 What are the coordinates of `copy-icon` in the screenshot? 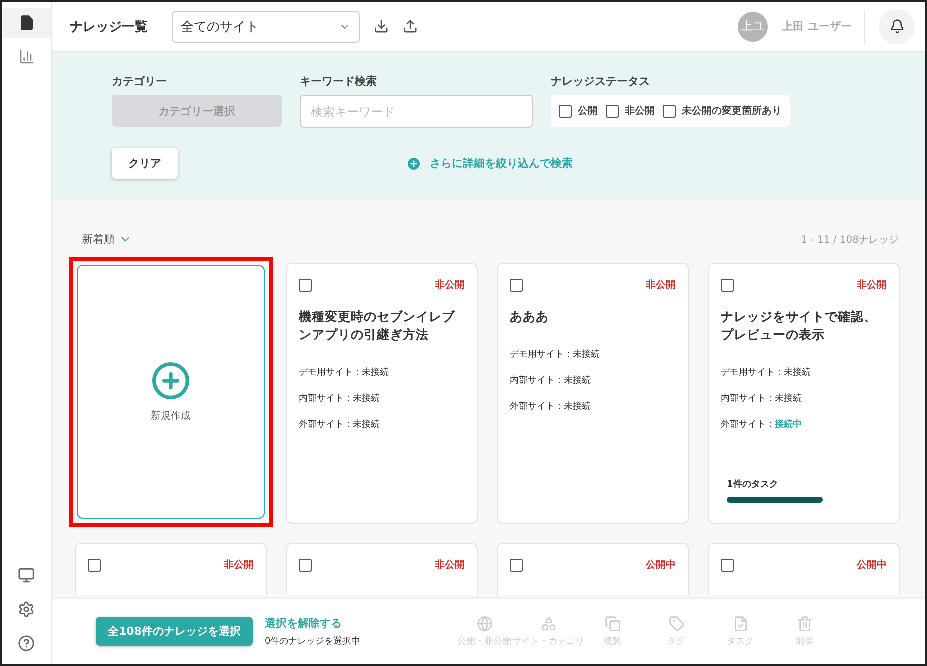 It's located at (612, 624).